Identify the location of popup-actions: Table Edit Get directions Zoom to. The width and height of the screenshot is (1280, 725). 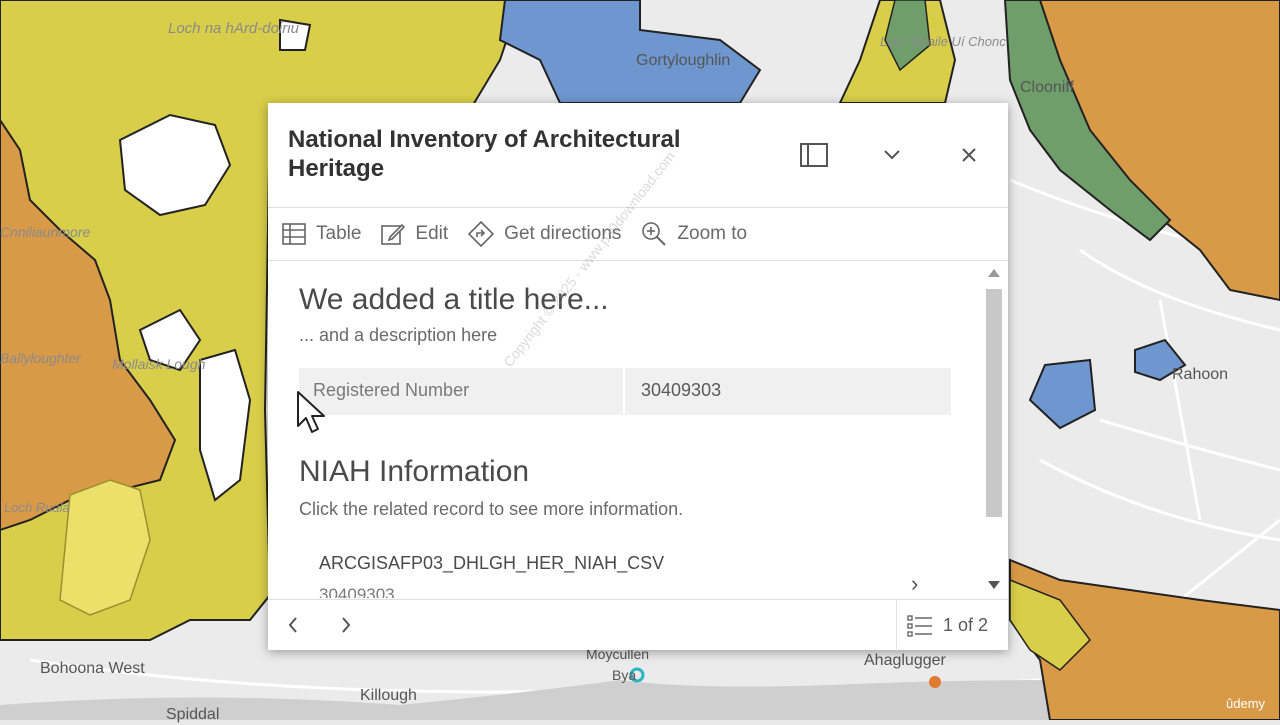
(638, 234).